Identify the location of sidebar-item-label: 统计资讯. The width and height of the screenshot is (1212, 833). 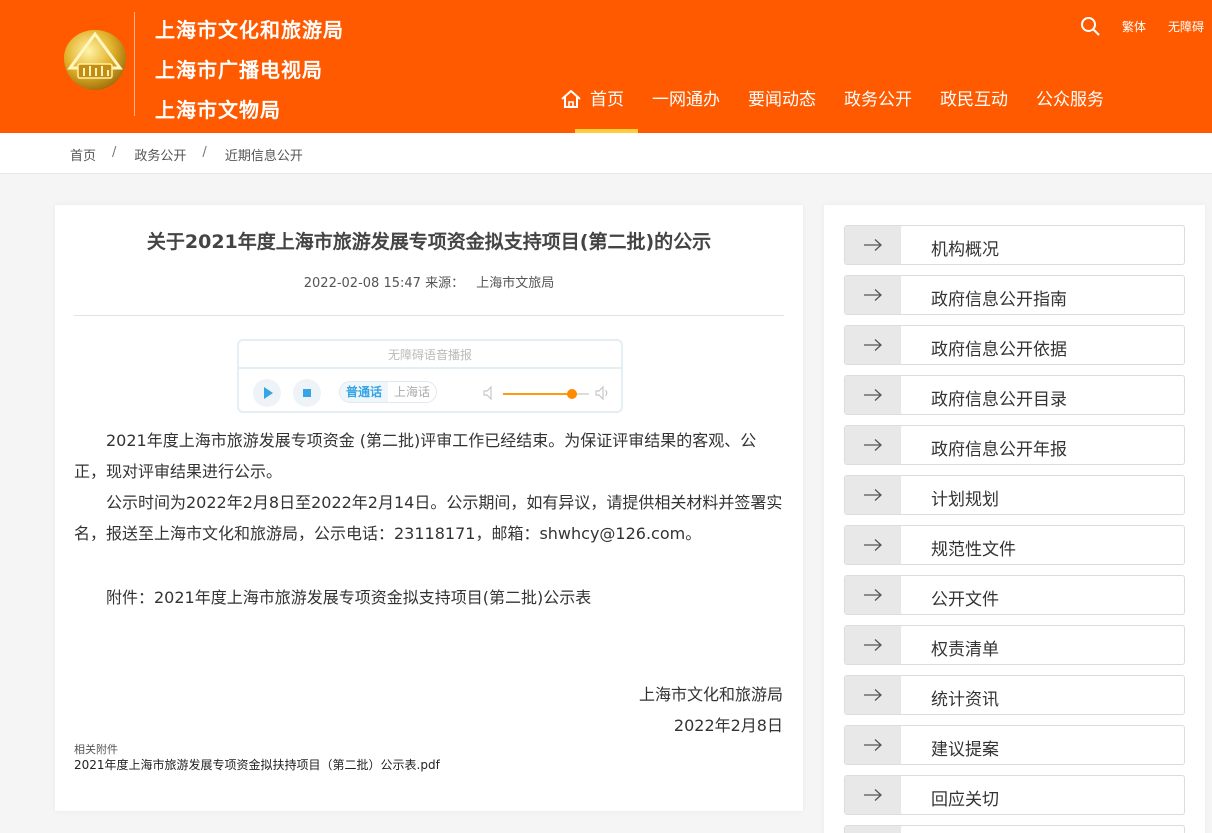
(965, 700).